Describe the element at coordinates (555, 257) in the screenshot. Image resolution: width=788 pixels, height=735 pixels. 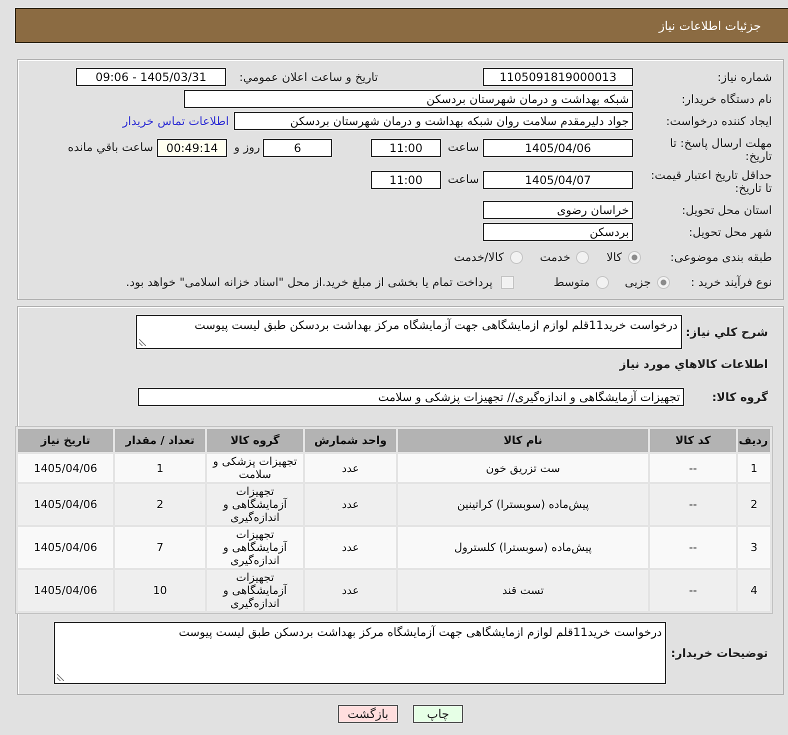
I see `radio-label: خدمت` at that location.